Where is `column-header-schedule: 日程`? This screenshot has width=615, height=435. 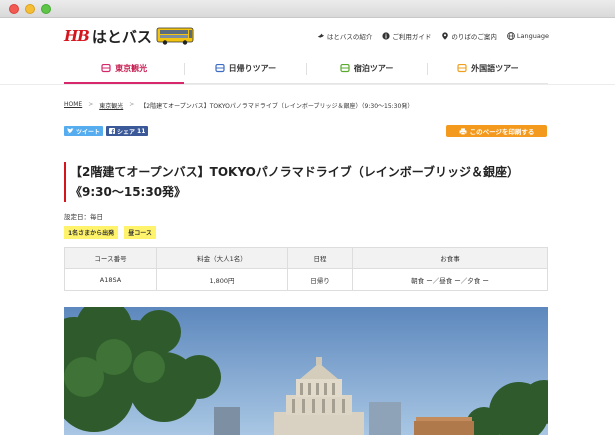
column-header-schedule: 日程 is located at coordinates (320, 258).